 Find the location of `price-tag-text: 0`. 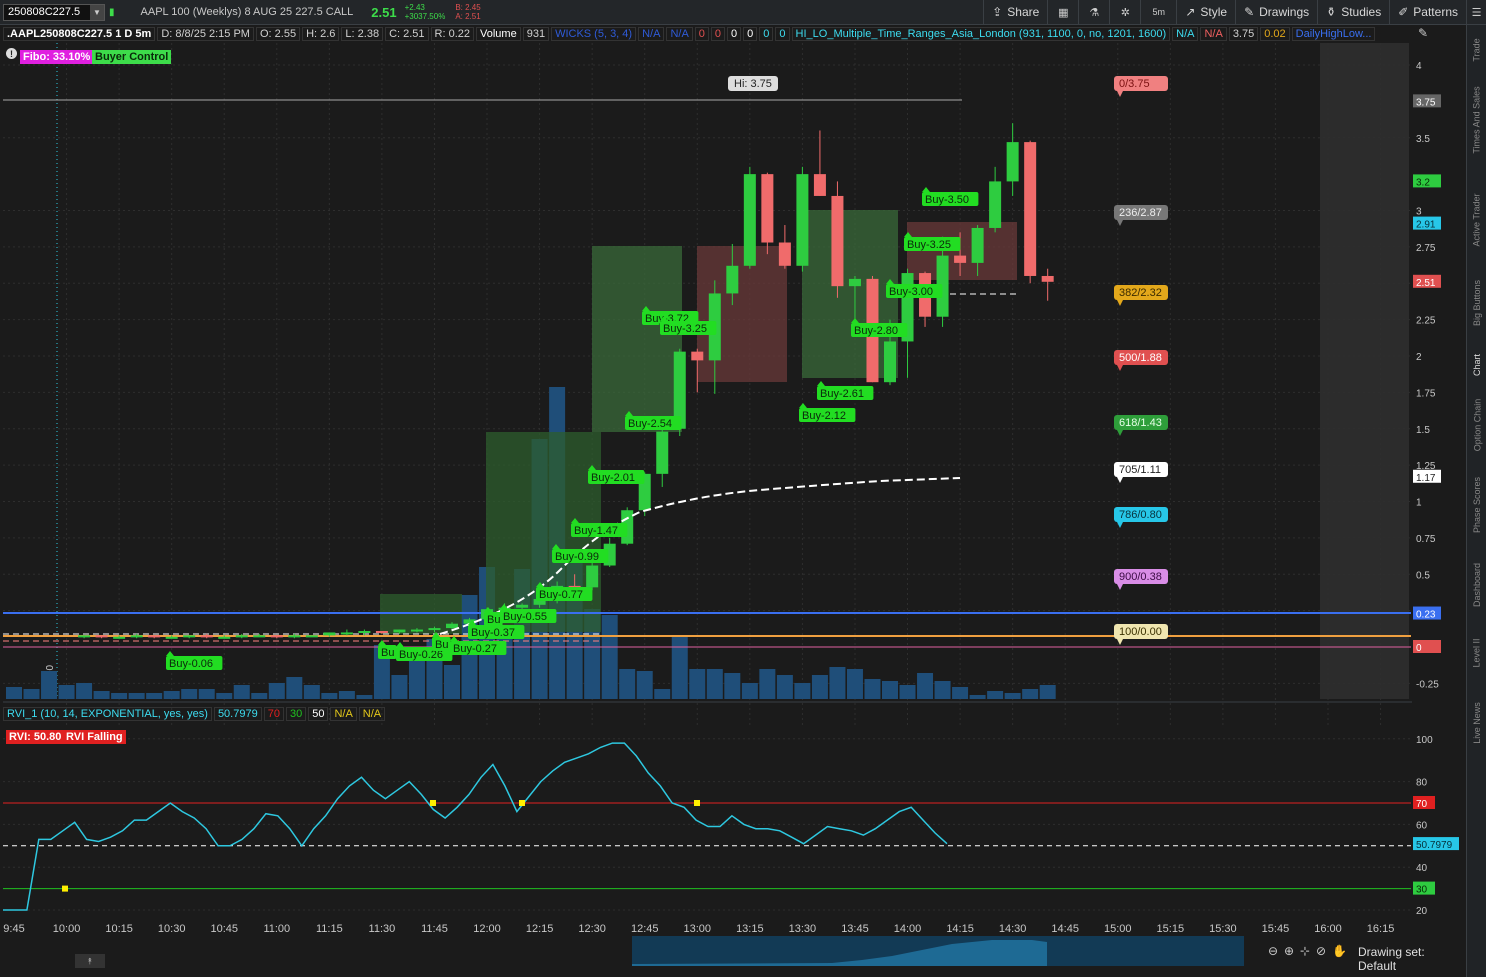

price-tag-text: 0 is located at coordinates (1419, 648).